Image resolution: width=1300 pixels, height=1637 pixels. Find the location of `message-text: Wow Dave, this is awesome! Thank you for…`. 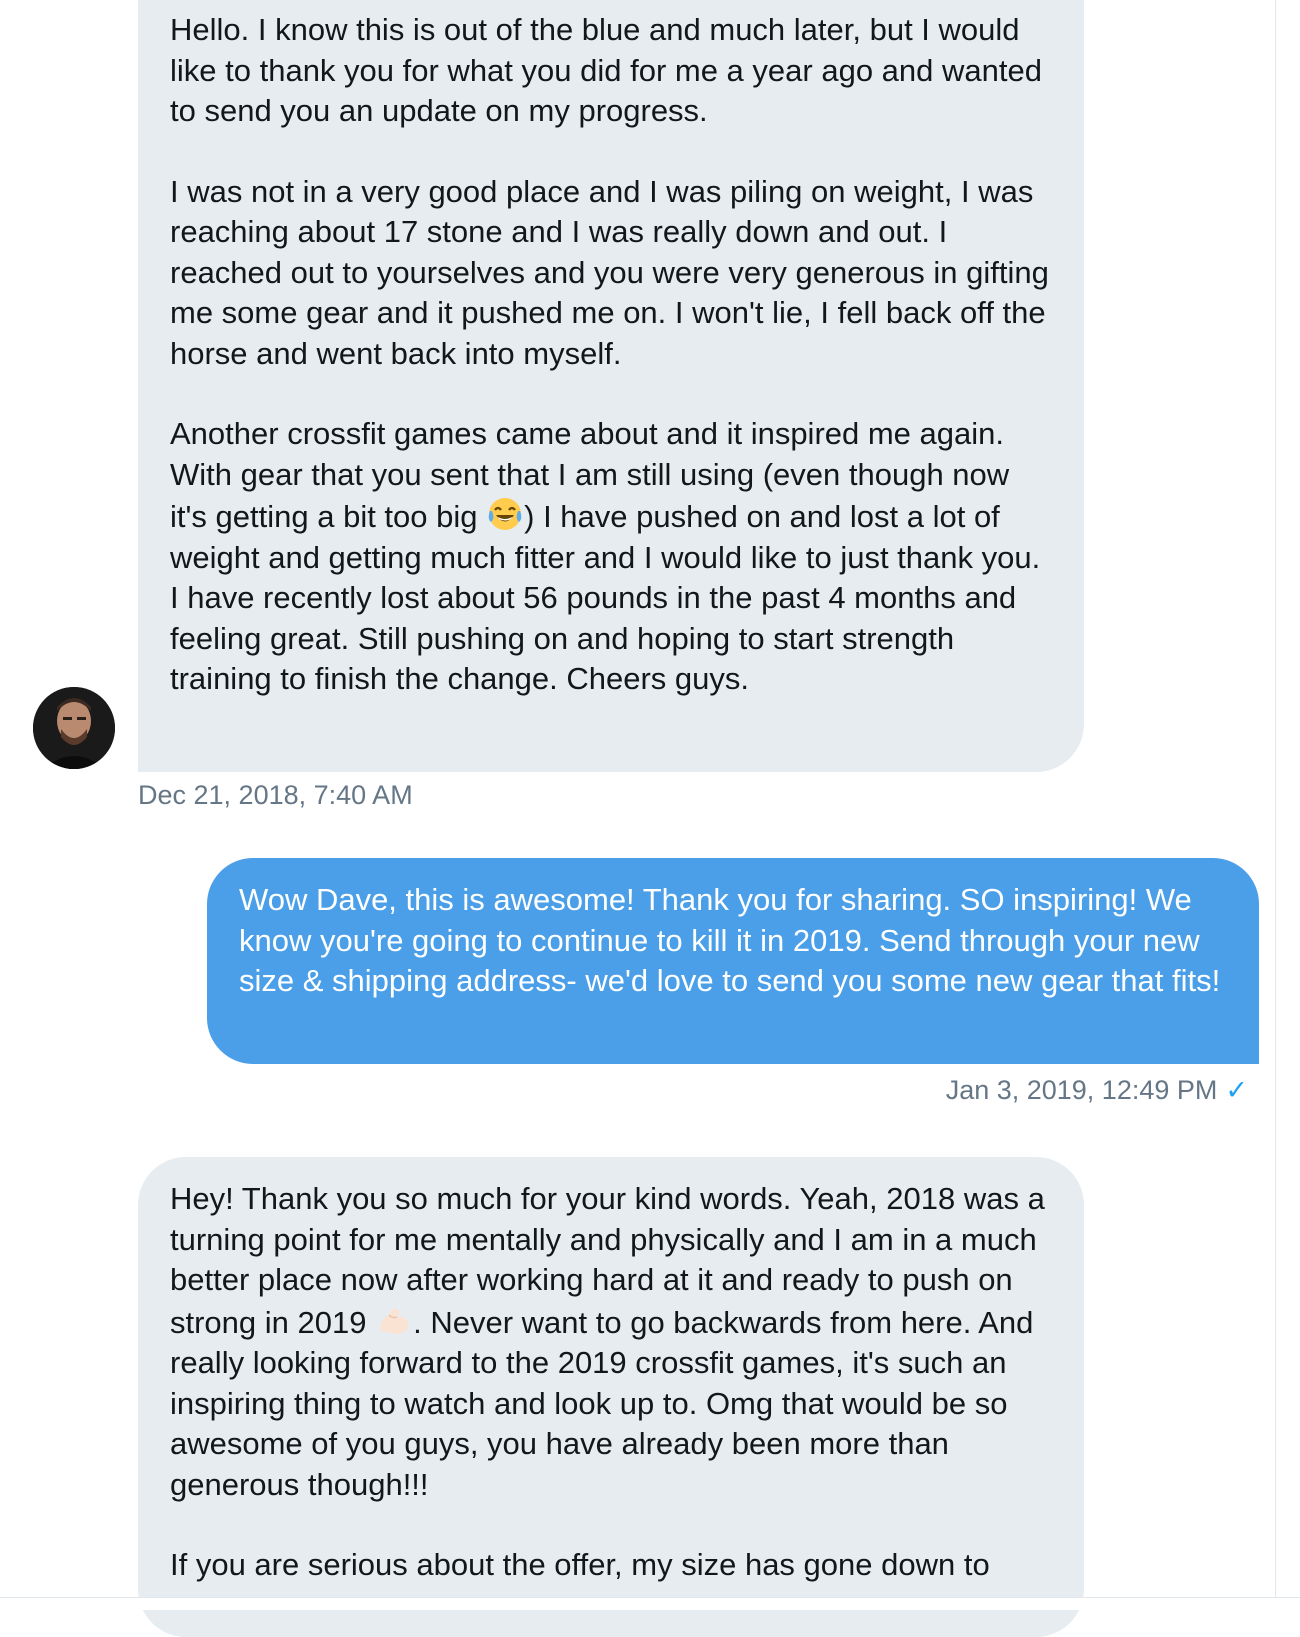

message-text: Wow Dave, this is awesome! Thank you for… is located at coordinates (730, 940).